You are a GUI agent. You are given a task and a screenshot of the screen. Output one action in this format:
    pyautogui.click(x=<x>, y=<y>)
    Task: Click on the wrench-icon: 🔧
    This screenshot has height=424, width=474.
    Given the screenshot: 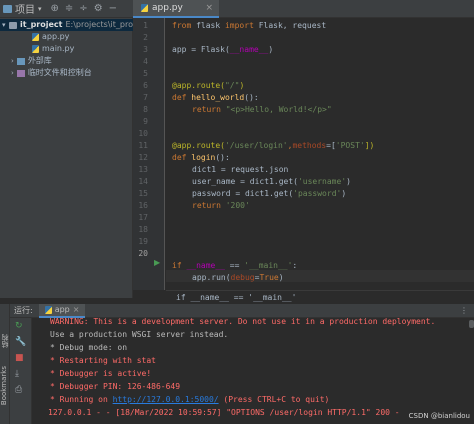 What is the action you would take?
    pyautogui.click(x=20, y=342)
    